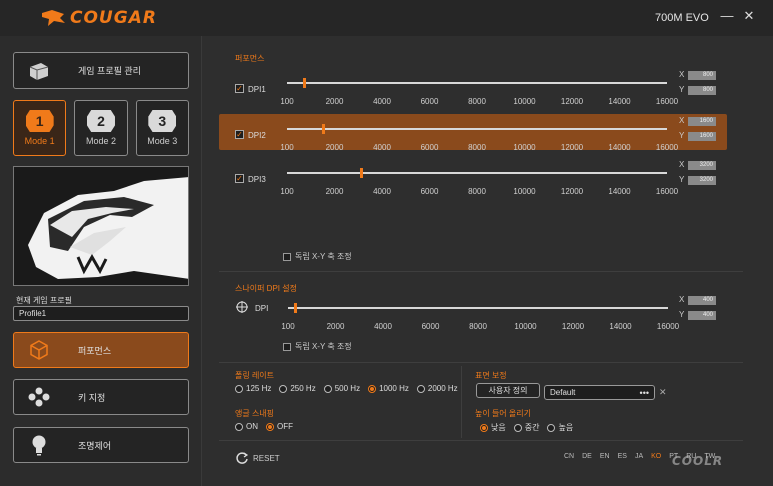 This screenshot has width=773, height=486. Describe the element at coordinates (394, 388) in the screenshot. I see `radio-label: 1000 Hz` at that location.